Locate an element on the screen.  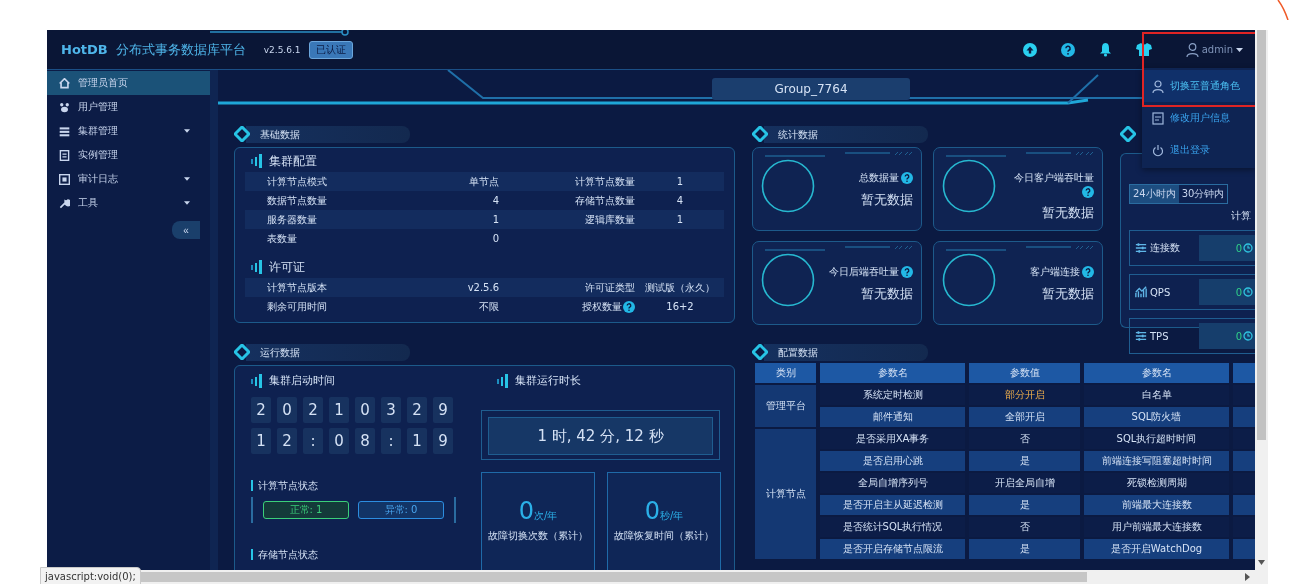
table-cell: 是否采用XA事务 is located at coordinates (892, 439).